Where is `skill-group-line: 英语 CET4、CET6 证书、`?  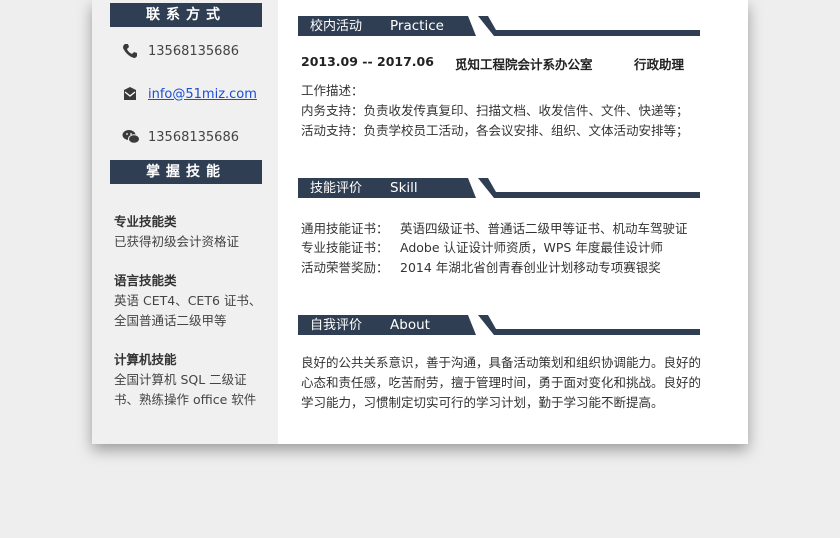 skill-group-line: 英语 CET4、CET6 证书、 is located at coordinates (188, 300).